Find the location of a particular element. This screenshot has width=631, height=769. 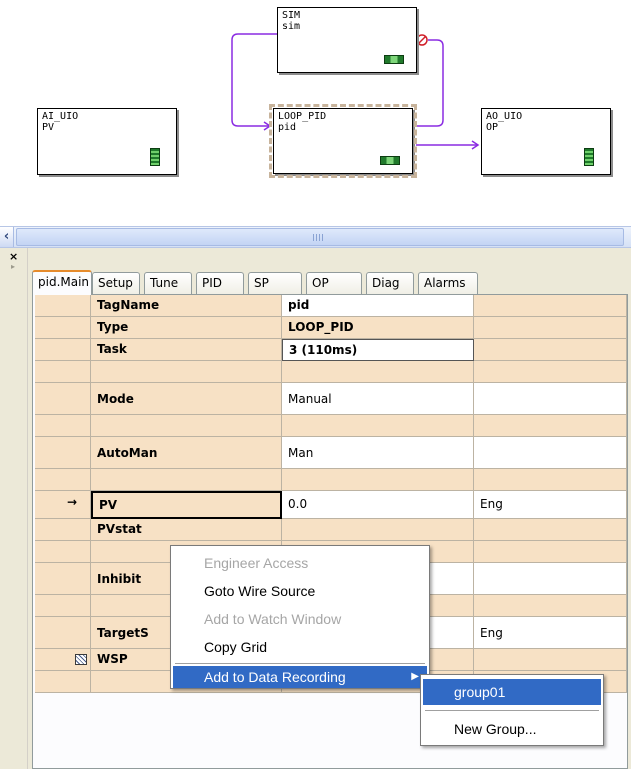

menu-item-engineer-access: Engineer Access is located at coordinates (300, 563).